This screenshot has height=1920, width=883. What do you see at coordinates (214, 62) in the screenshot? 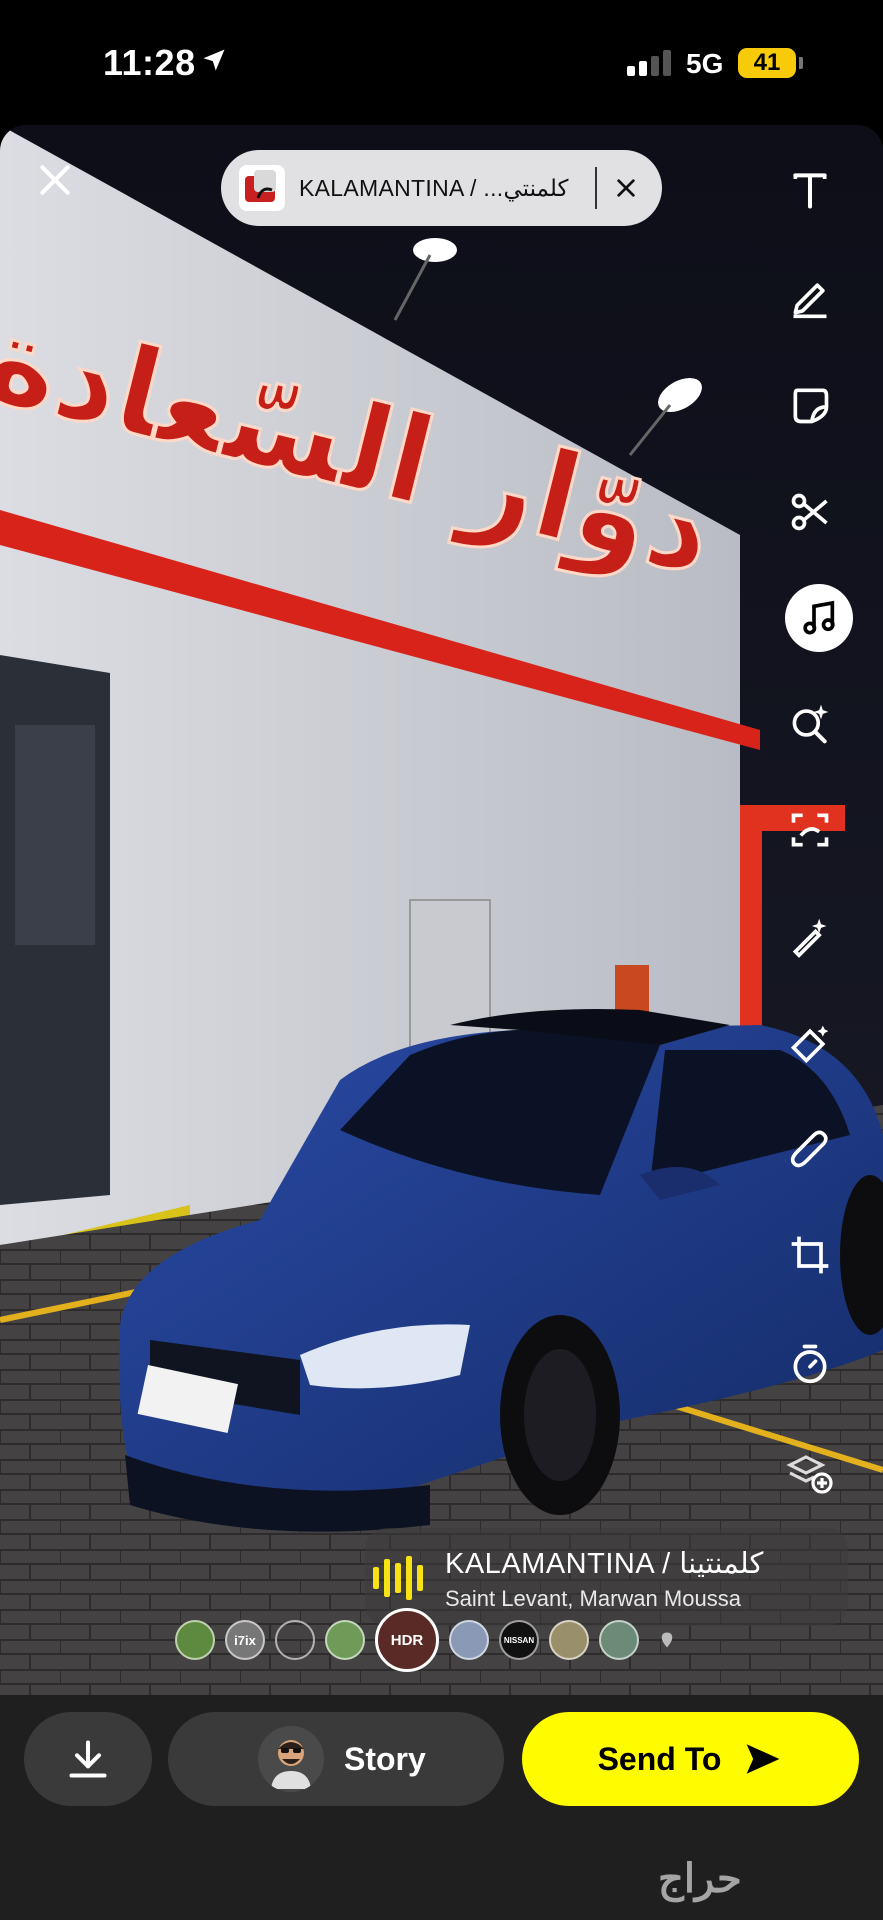
I see `location-arrow-icon` at bounding box center [214, 62].